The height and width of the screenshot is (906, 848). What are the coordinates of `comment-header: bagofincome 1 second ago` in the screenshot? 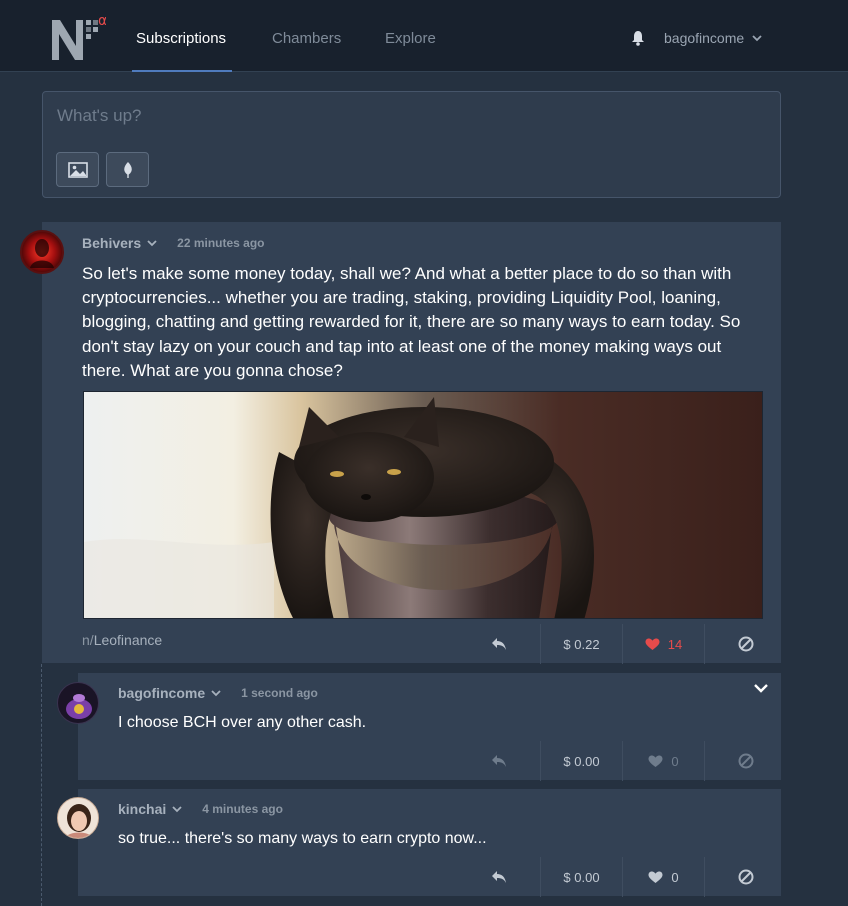 It's located at (218, 693).